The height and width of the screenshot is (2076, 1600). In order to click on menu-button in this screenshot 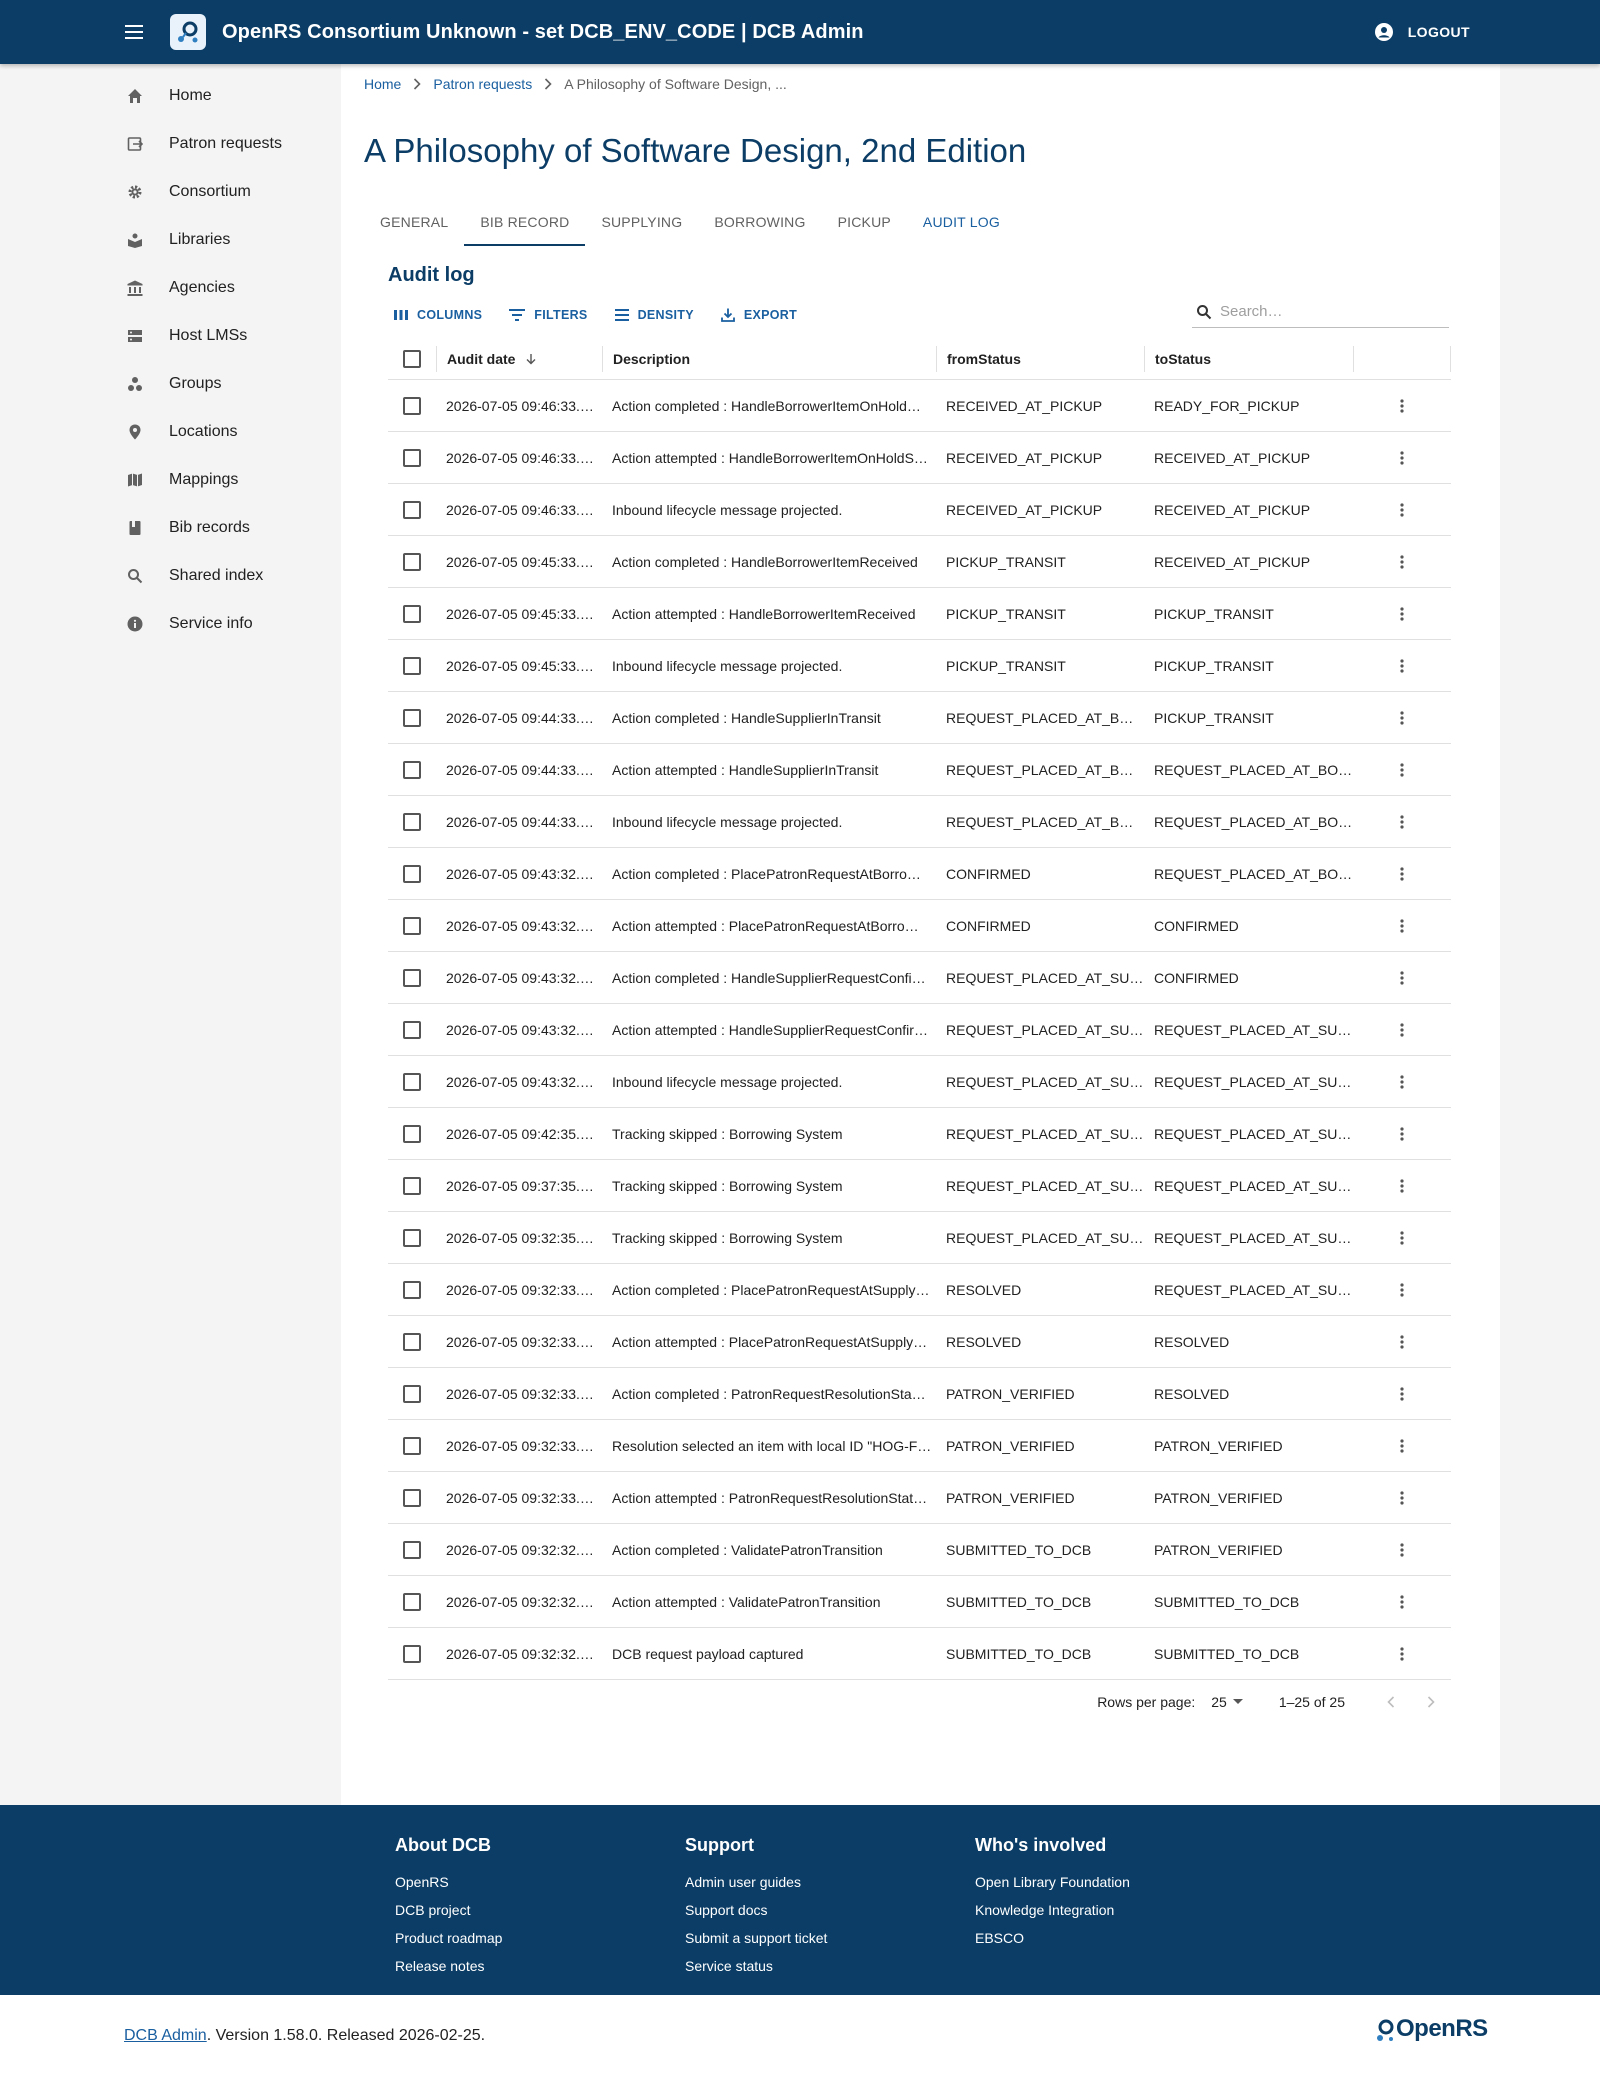, I will do `click(134, 32)`.